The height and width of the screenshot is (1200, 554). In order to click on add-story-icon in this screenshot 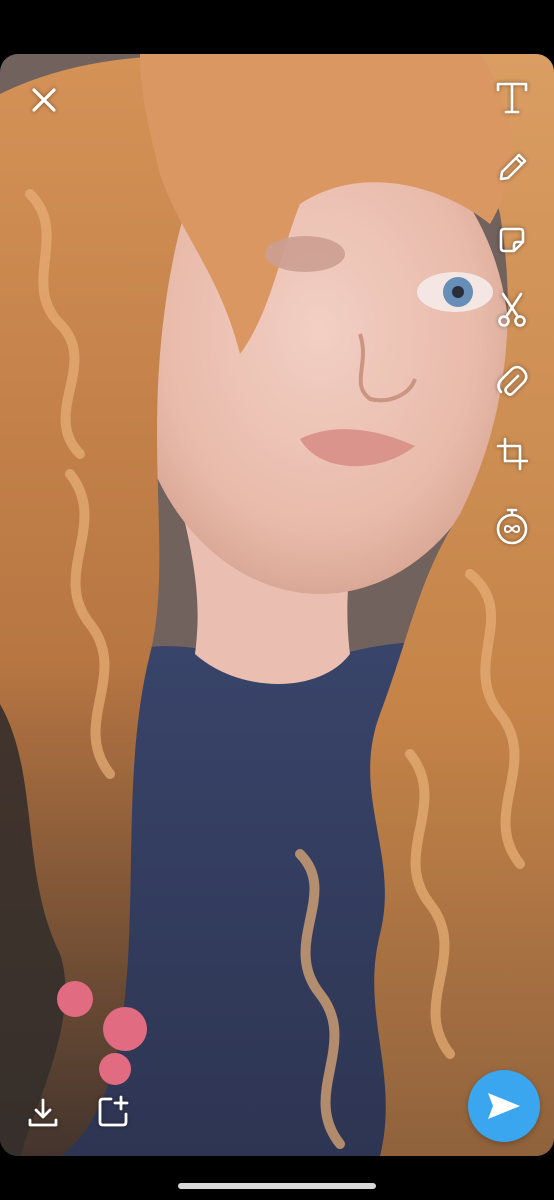, I will do `click(113, 1111)`.